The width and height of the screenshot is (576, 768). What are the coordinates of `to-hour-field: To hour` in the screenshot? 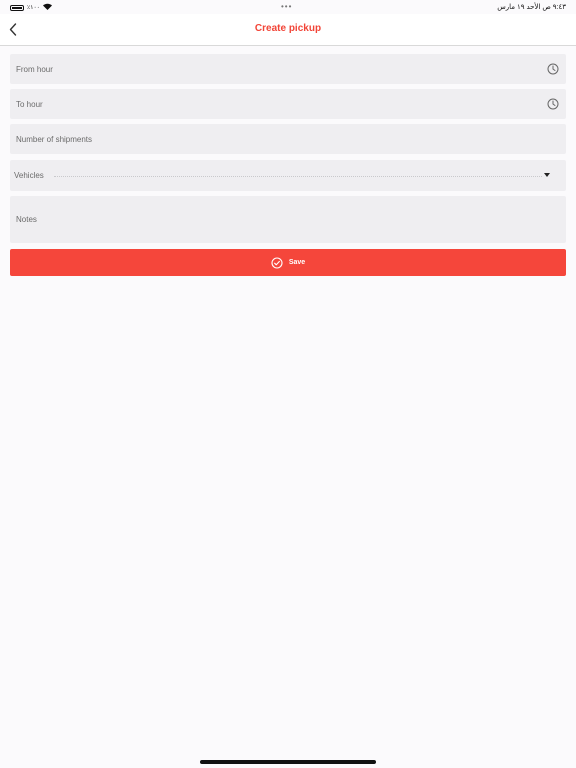 It's located at (288, 104).